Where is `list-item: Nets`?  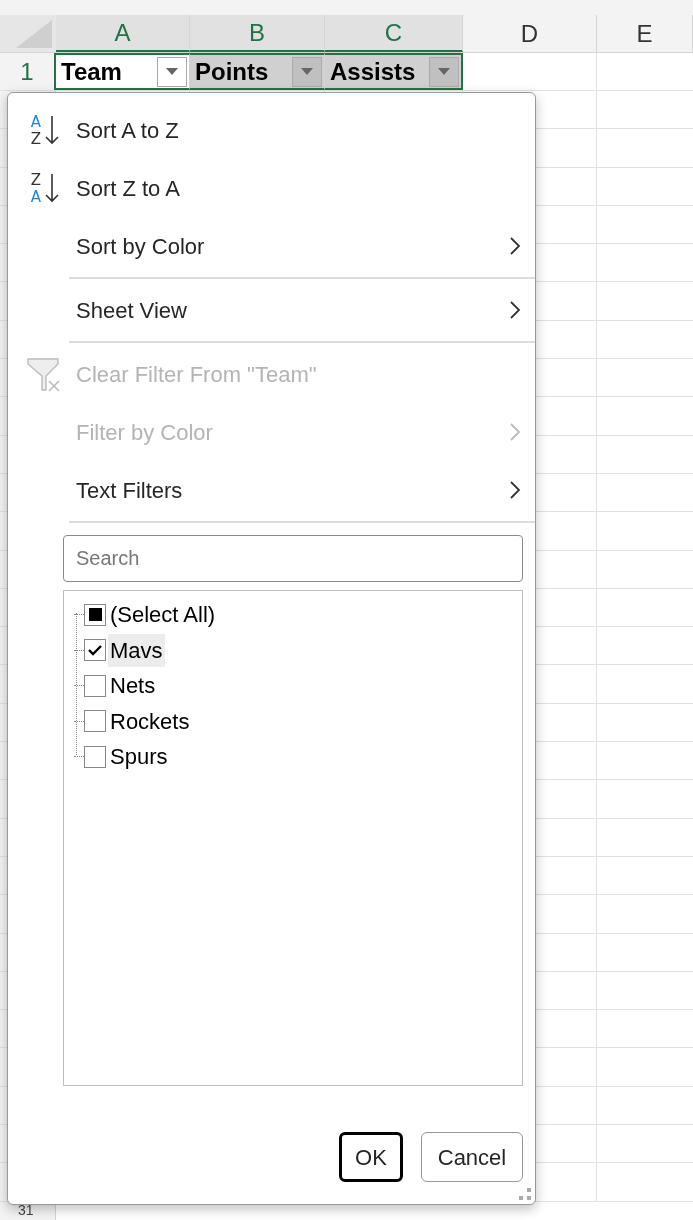
list-item: Nets is located at coordinates (133, 686).